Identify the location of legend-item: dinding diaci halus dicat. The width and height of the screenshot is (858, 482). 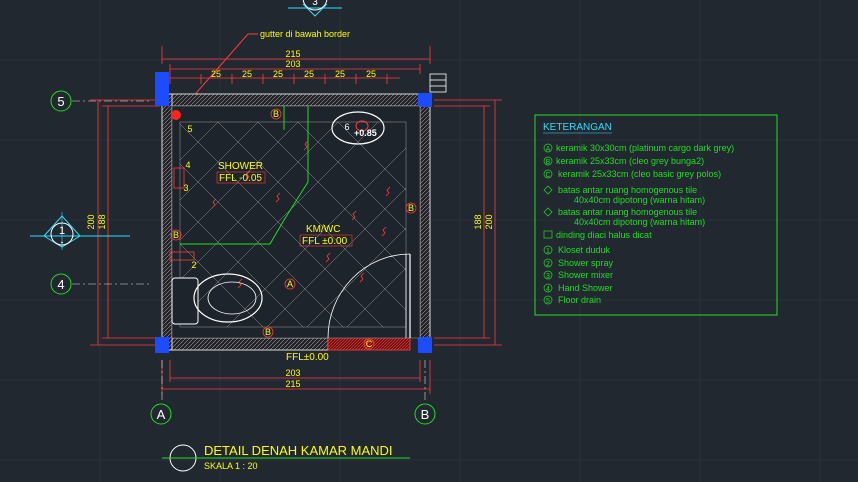
(597, 235).